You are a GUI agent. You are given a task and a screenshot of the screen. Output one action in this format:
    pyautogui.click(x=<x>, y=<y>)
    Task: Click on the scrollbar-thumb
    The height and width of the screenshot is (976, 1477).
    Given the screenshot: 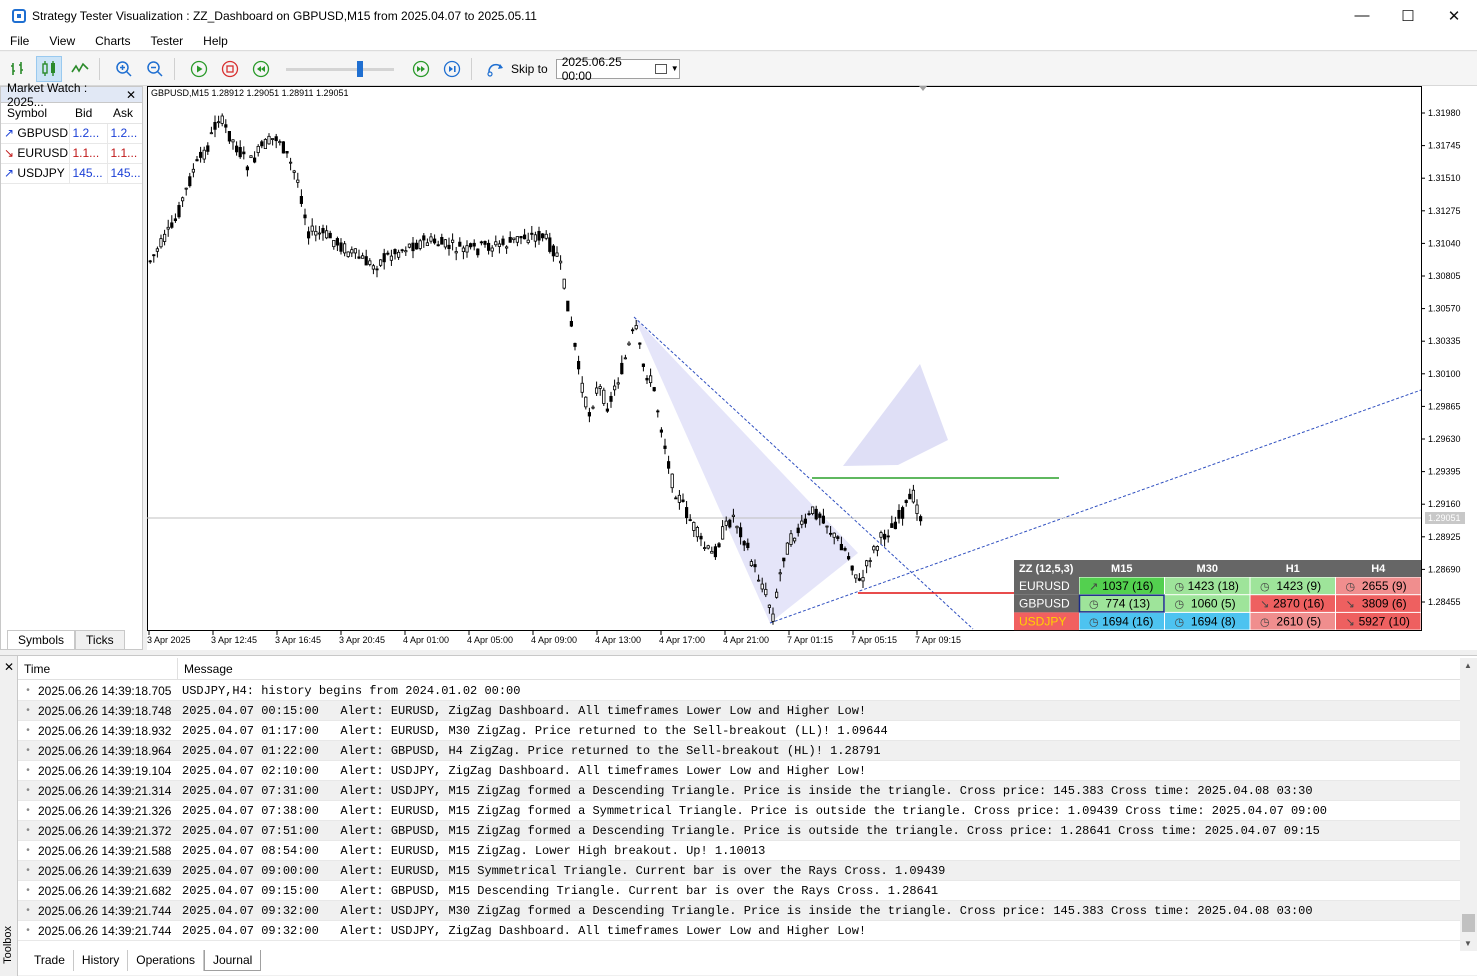 What is the action you would take?
    pyautogui.click(x=1468, y=923)
    